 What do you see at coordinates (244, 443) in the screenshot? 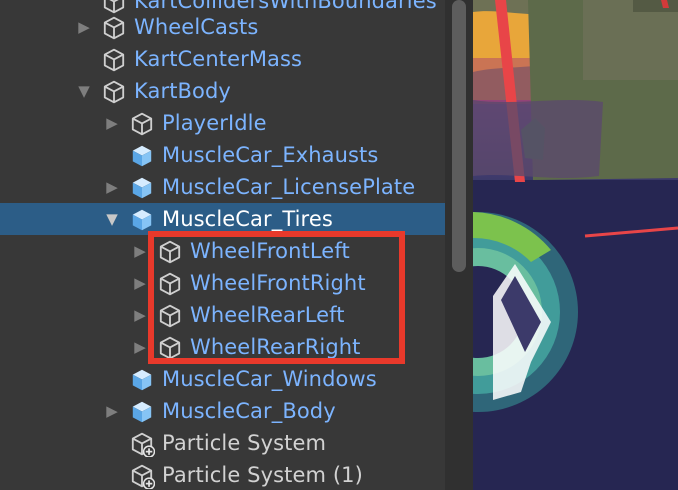
I see `row-label: Particle System` at bounding box center [244, 443].